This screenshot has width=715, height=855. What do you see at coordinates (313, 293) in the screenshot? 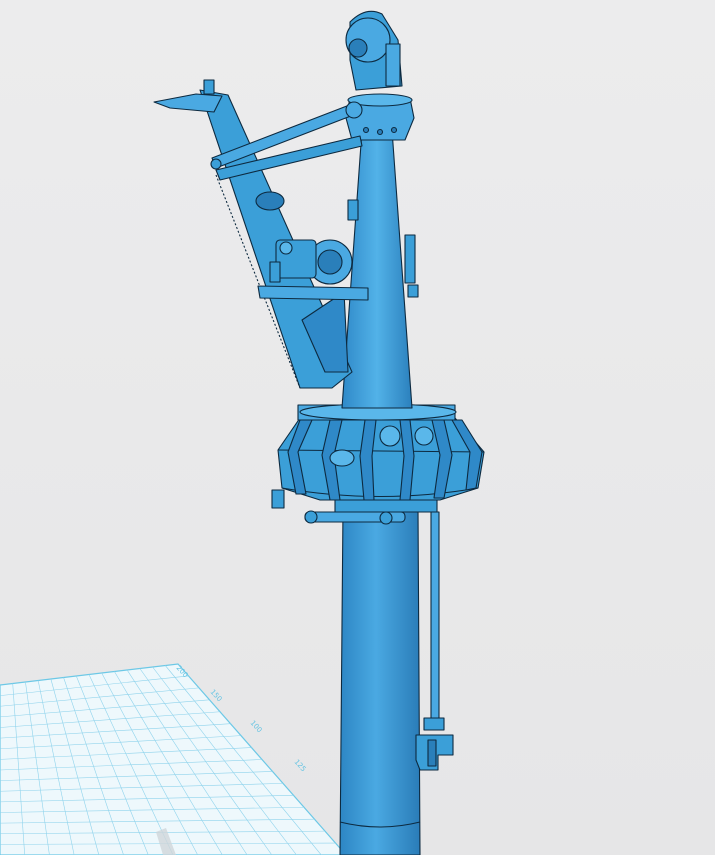
I see `motor-platform` at bounding box center [313, 293].